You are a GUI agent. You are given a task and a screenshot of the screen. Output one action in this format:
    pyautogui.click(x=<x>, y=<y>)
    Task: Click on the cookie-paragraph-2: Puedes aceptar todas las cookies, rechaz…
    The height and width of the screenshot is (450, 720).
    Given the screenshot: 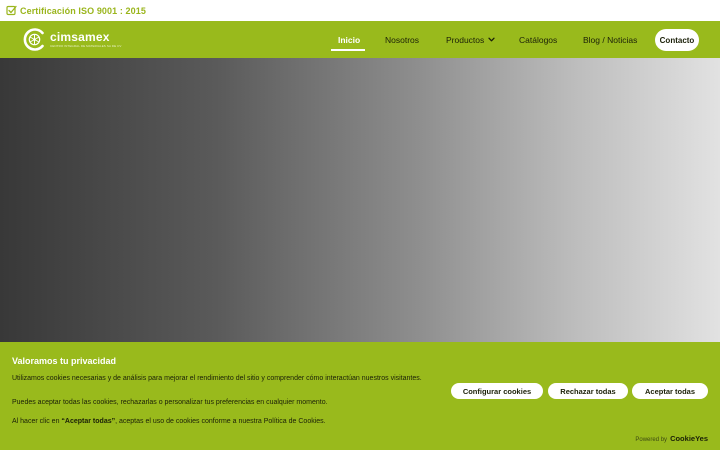 What is the action you would take?
    pyautogui.click(x=170, y=402)
    